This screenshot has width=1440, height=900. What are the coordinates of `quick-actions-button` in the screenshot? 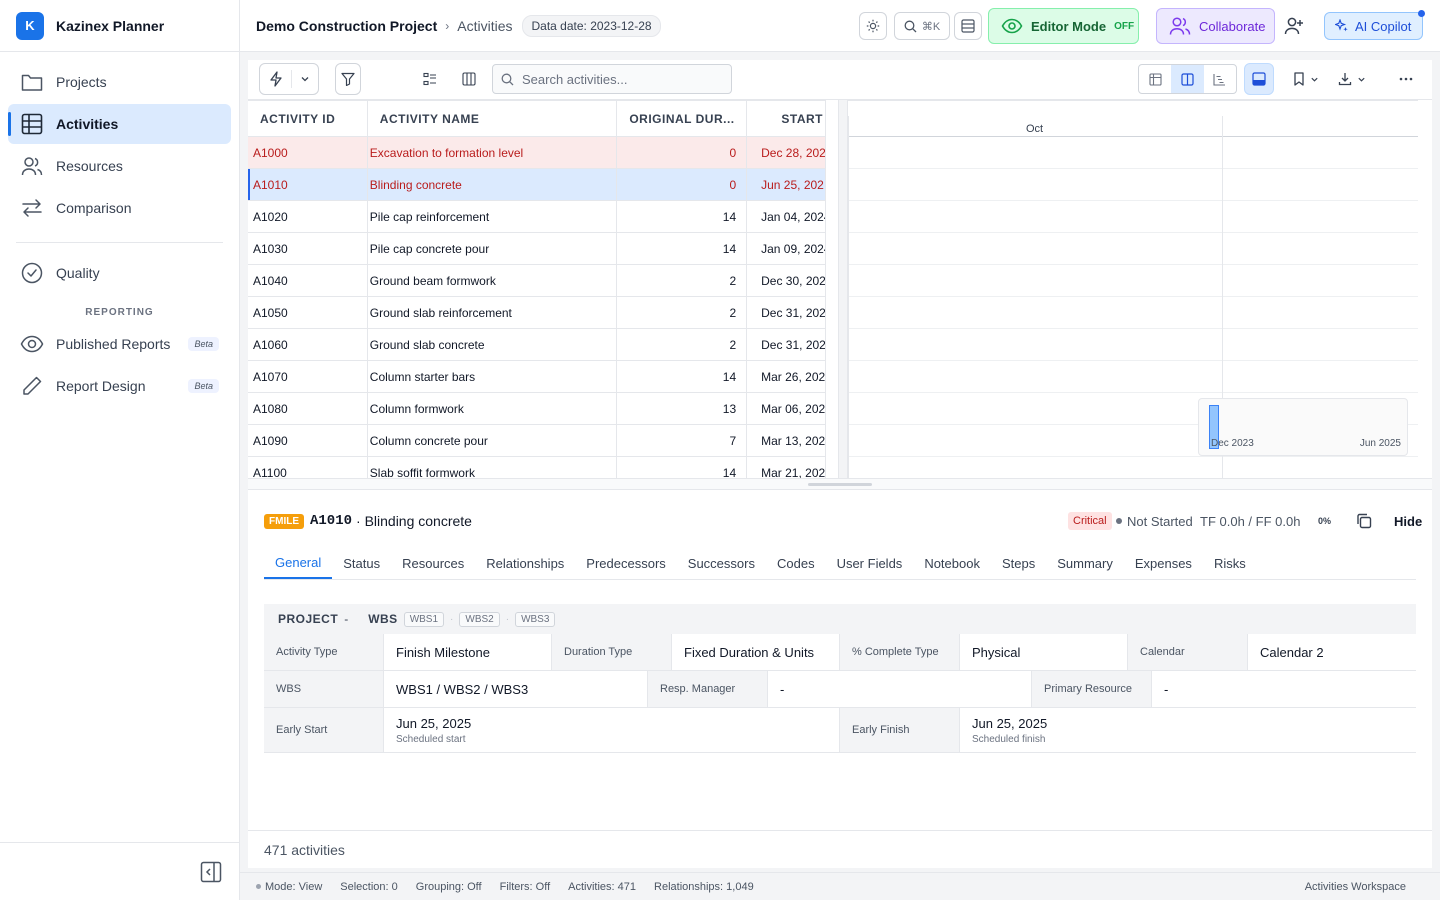 It's located at (289, 79).